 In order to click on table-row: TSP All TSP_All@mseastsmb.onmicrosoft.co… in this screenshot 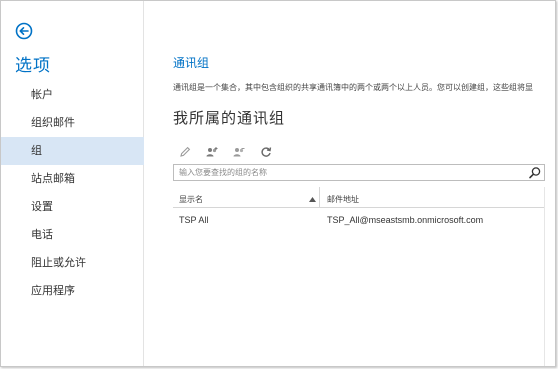, I will do `click(359, 219)`.